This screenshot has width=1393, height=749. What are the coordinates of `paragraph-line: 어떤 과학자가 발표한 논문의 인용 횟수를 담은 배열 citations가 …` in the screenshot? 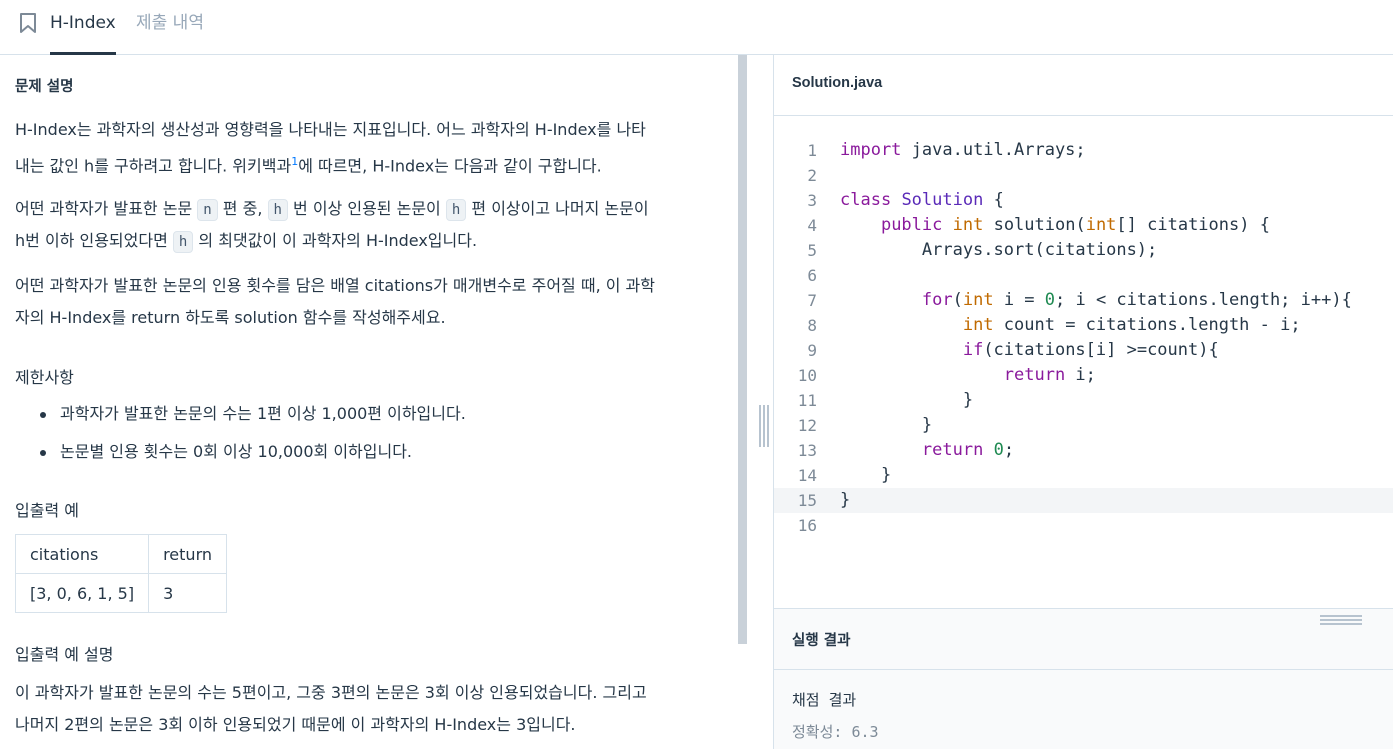 It's located at (335, 285).